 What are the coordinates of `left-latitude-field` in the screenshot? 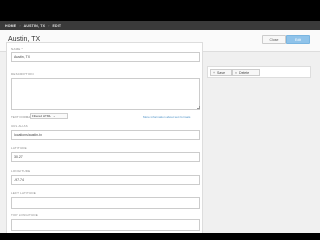 It's located at (105, 203).